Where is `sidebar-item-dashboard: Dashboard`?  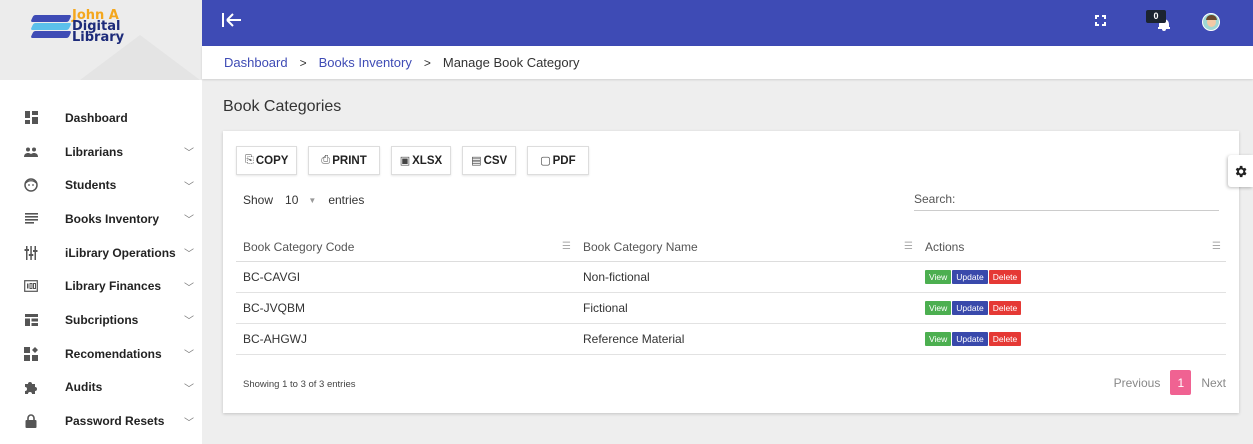
sidebar-item-dashboard: Dashboard is located at coordinates (101, 118).